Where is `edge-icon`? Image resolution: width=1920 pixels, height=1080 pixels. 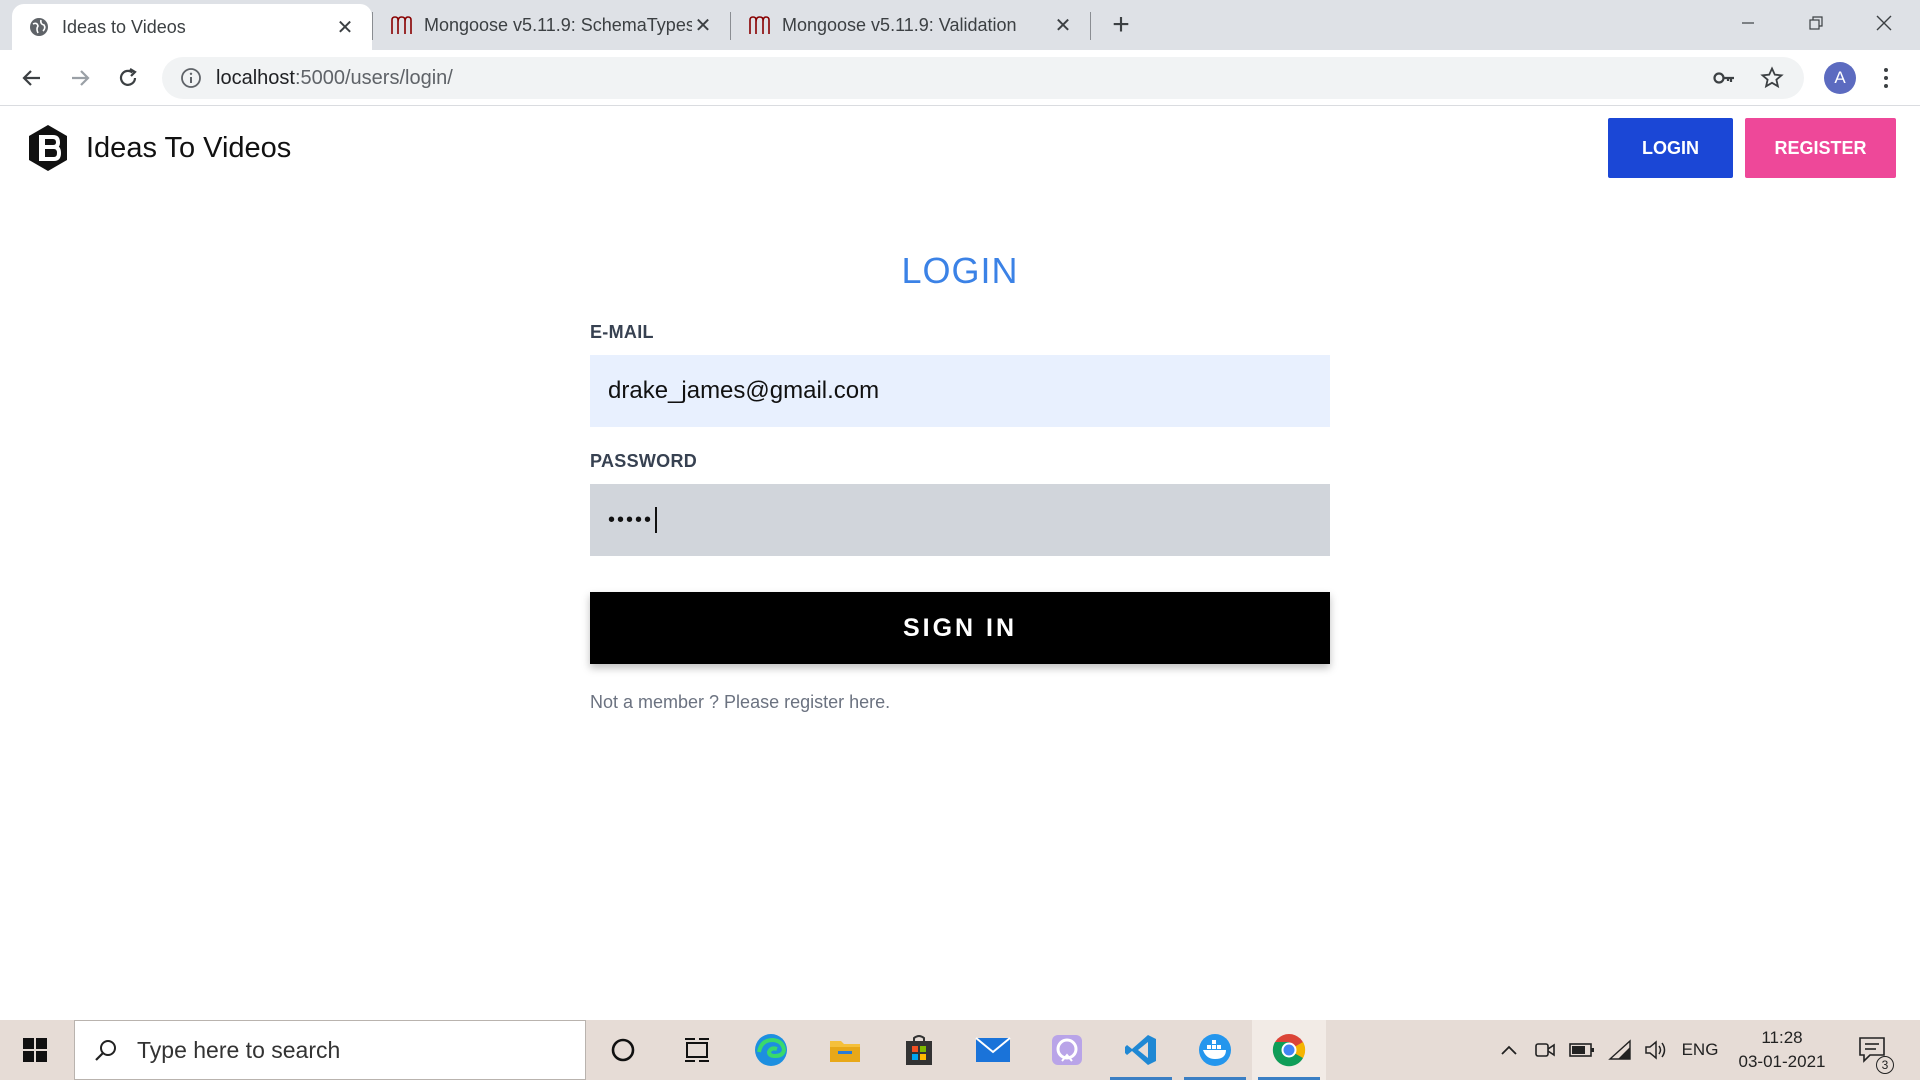
edge-icon is located at coordinates (771, 1050).